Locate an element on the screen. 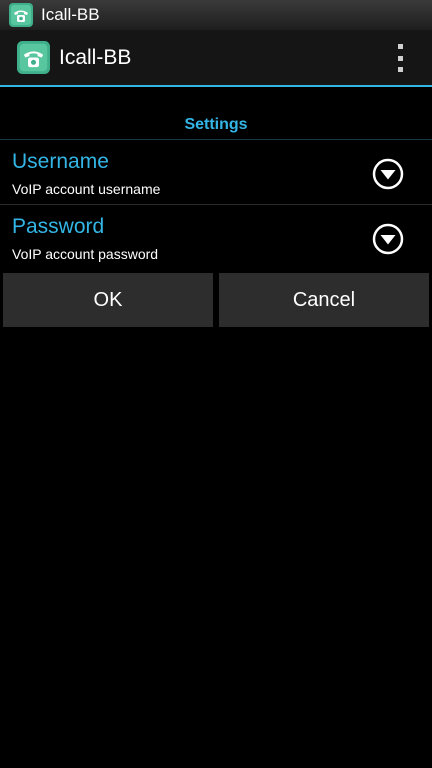 This screenshot has height=768, width=432. button-bar: OK Cancel is located at coordinates (216, 300).